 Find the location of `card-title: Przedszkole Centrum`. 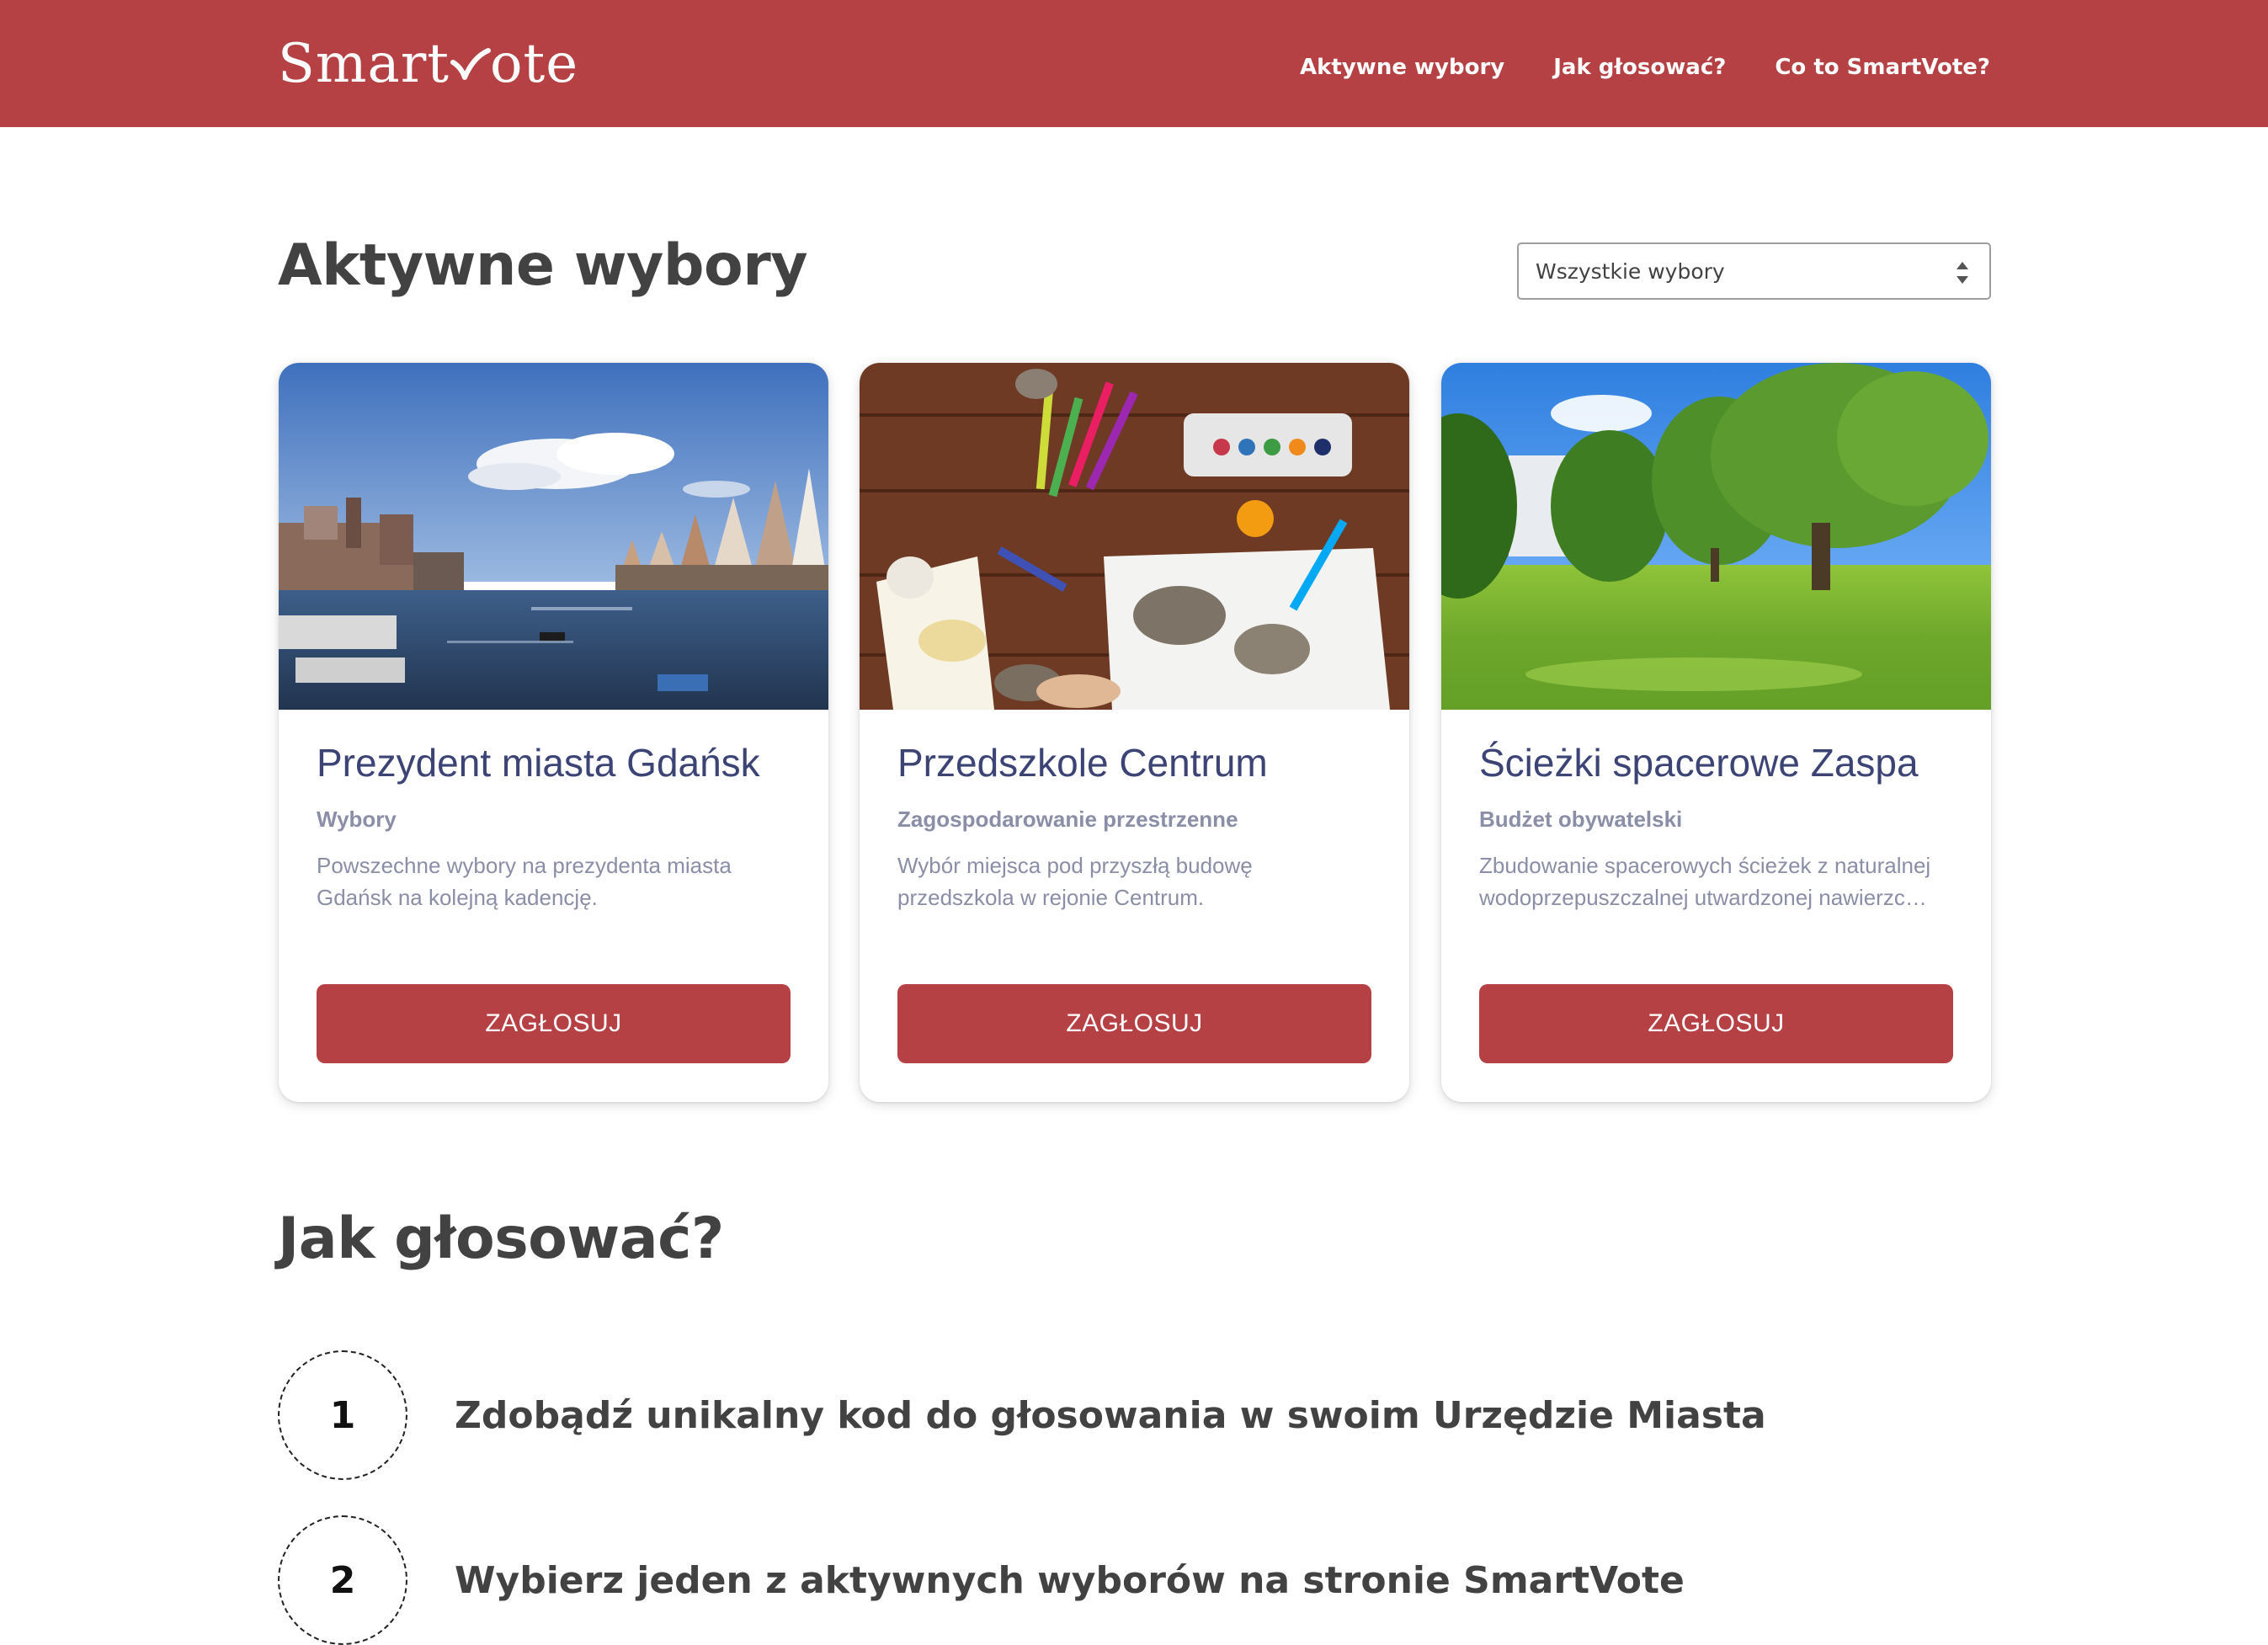

card-title: Przedszkole Centrum is located at coordinates (1082, 763).